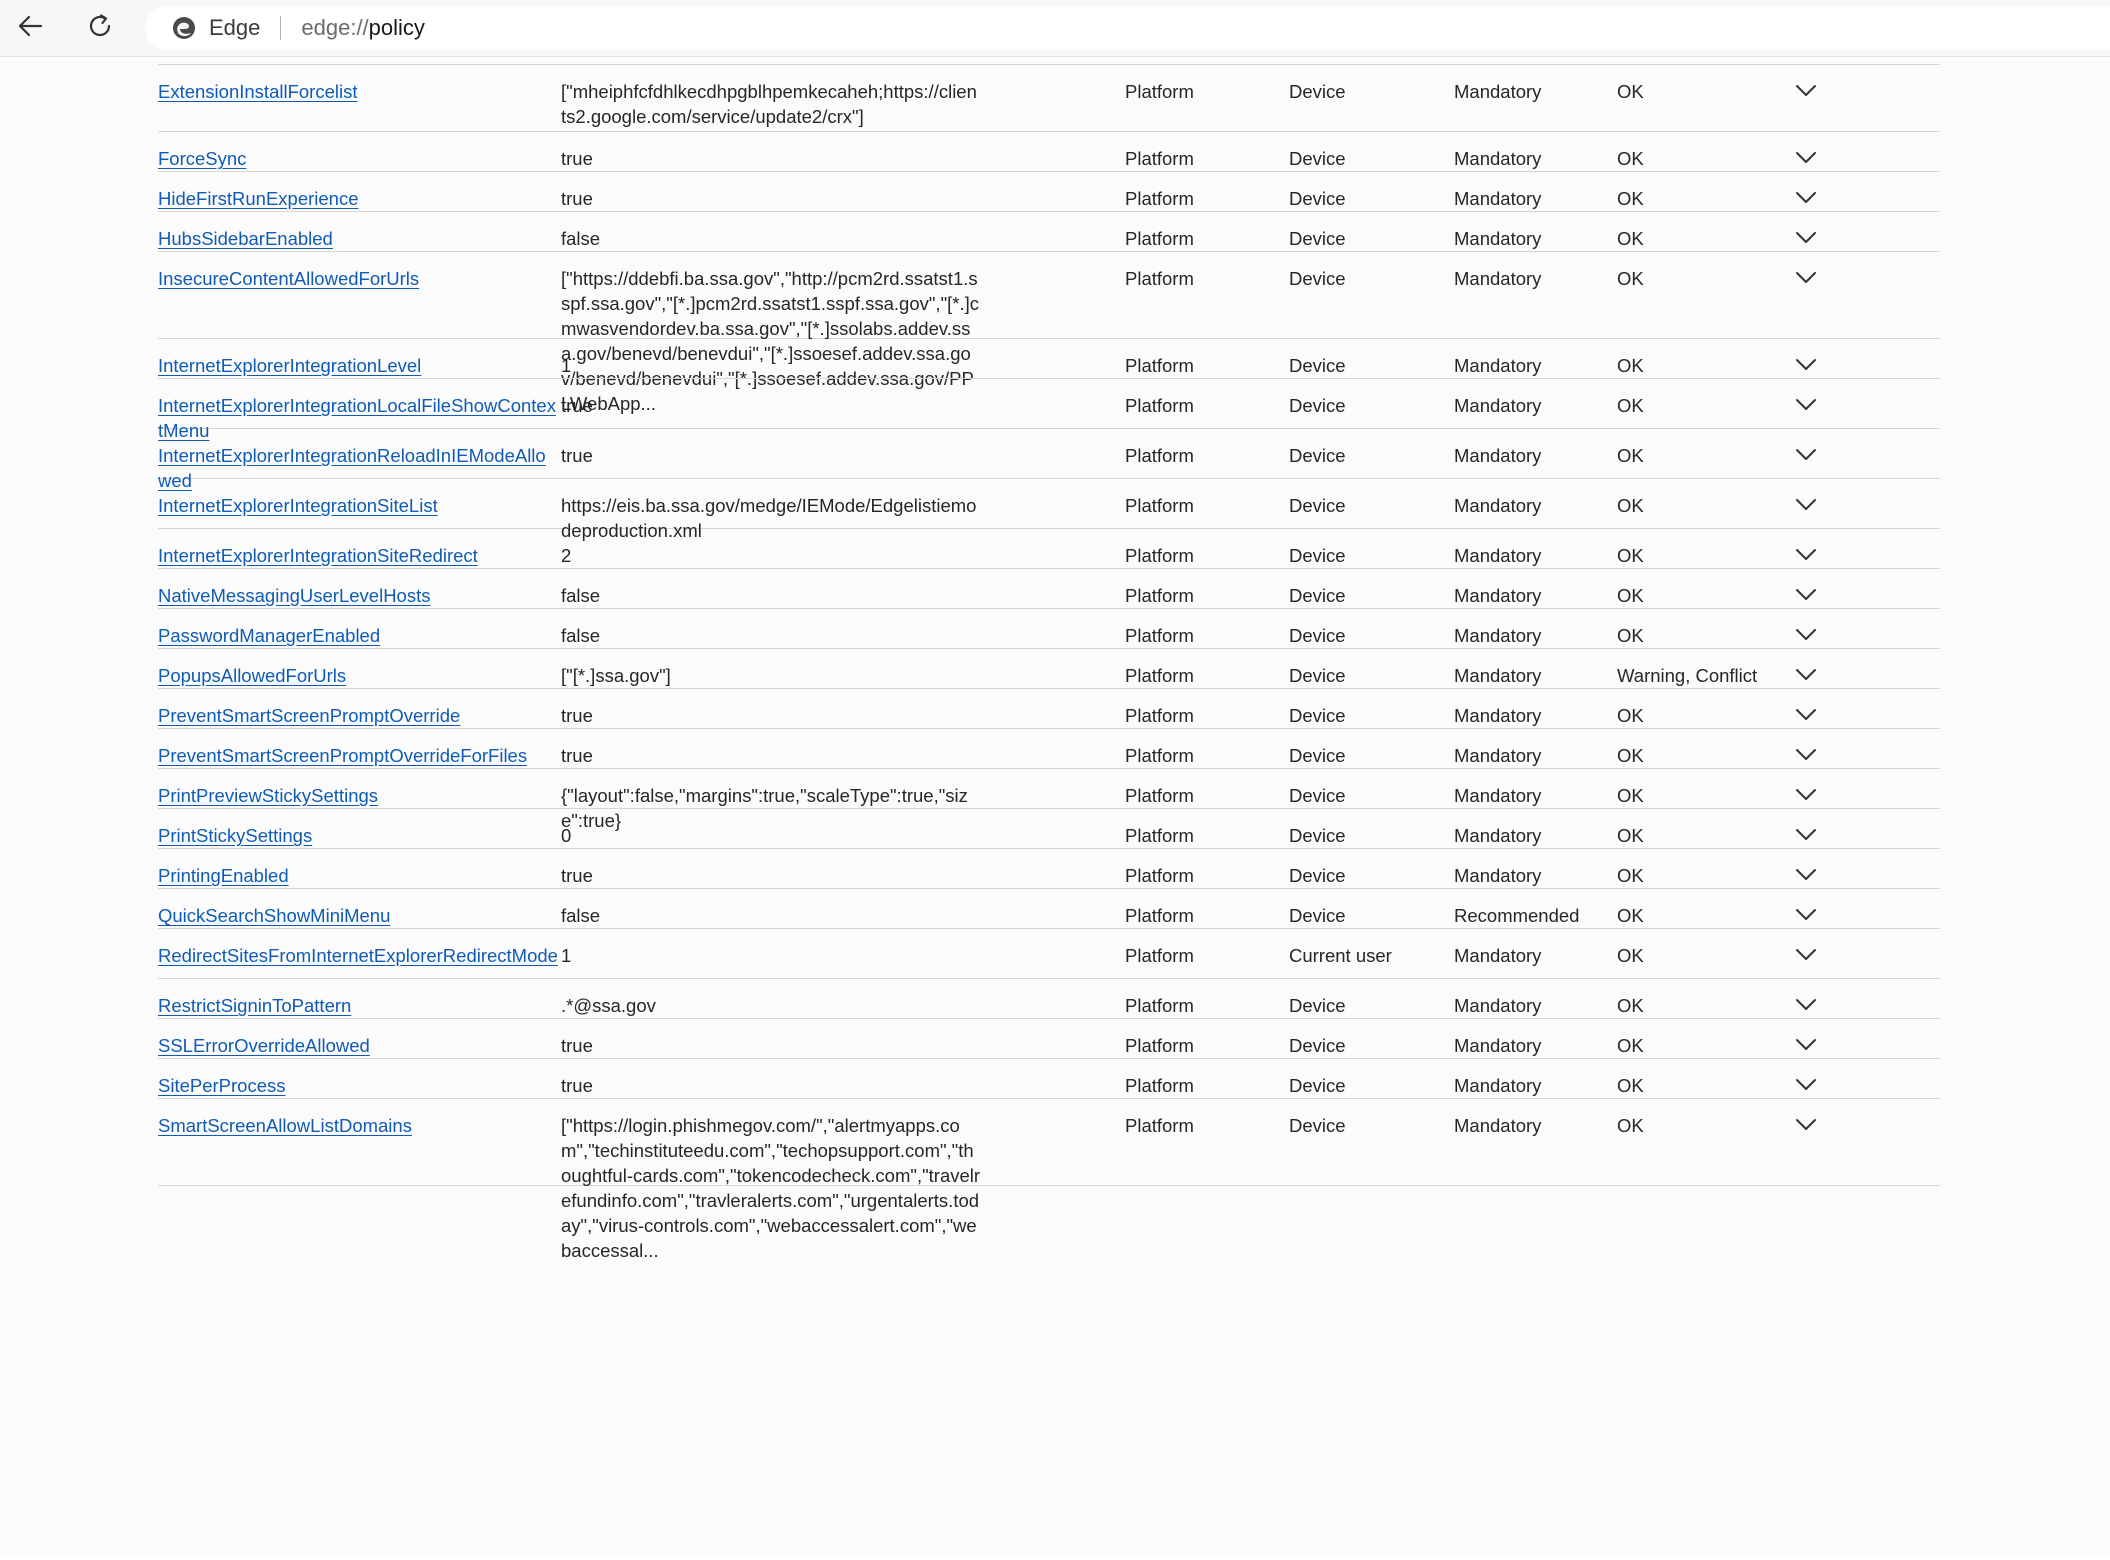  Describe the element at coordinates (358, 508) in the screenshot. I see `policy-name-link: InternetExplorerIntegrationSiteList` at that location.